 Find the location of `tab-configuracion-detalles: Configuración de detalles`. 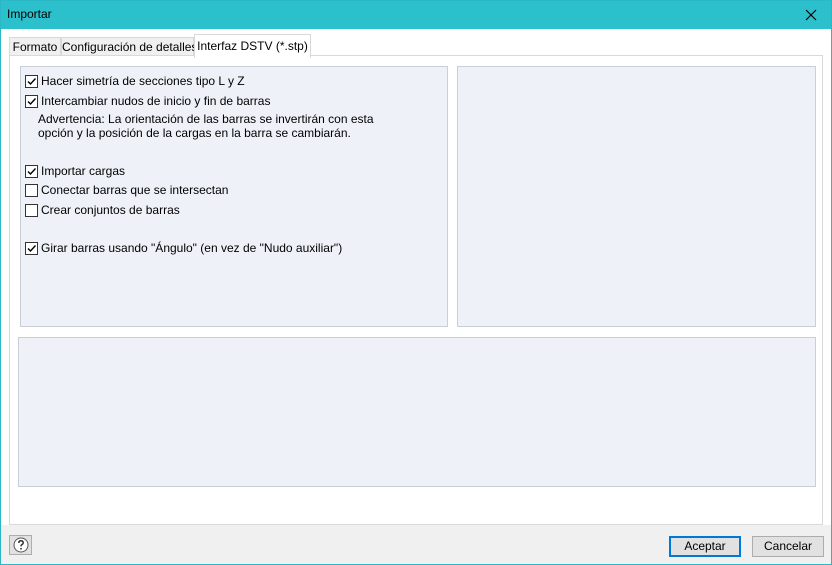

tab-configuracion-detalles: Configuración de detalles is located at coordinates (129, 46).